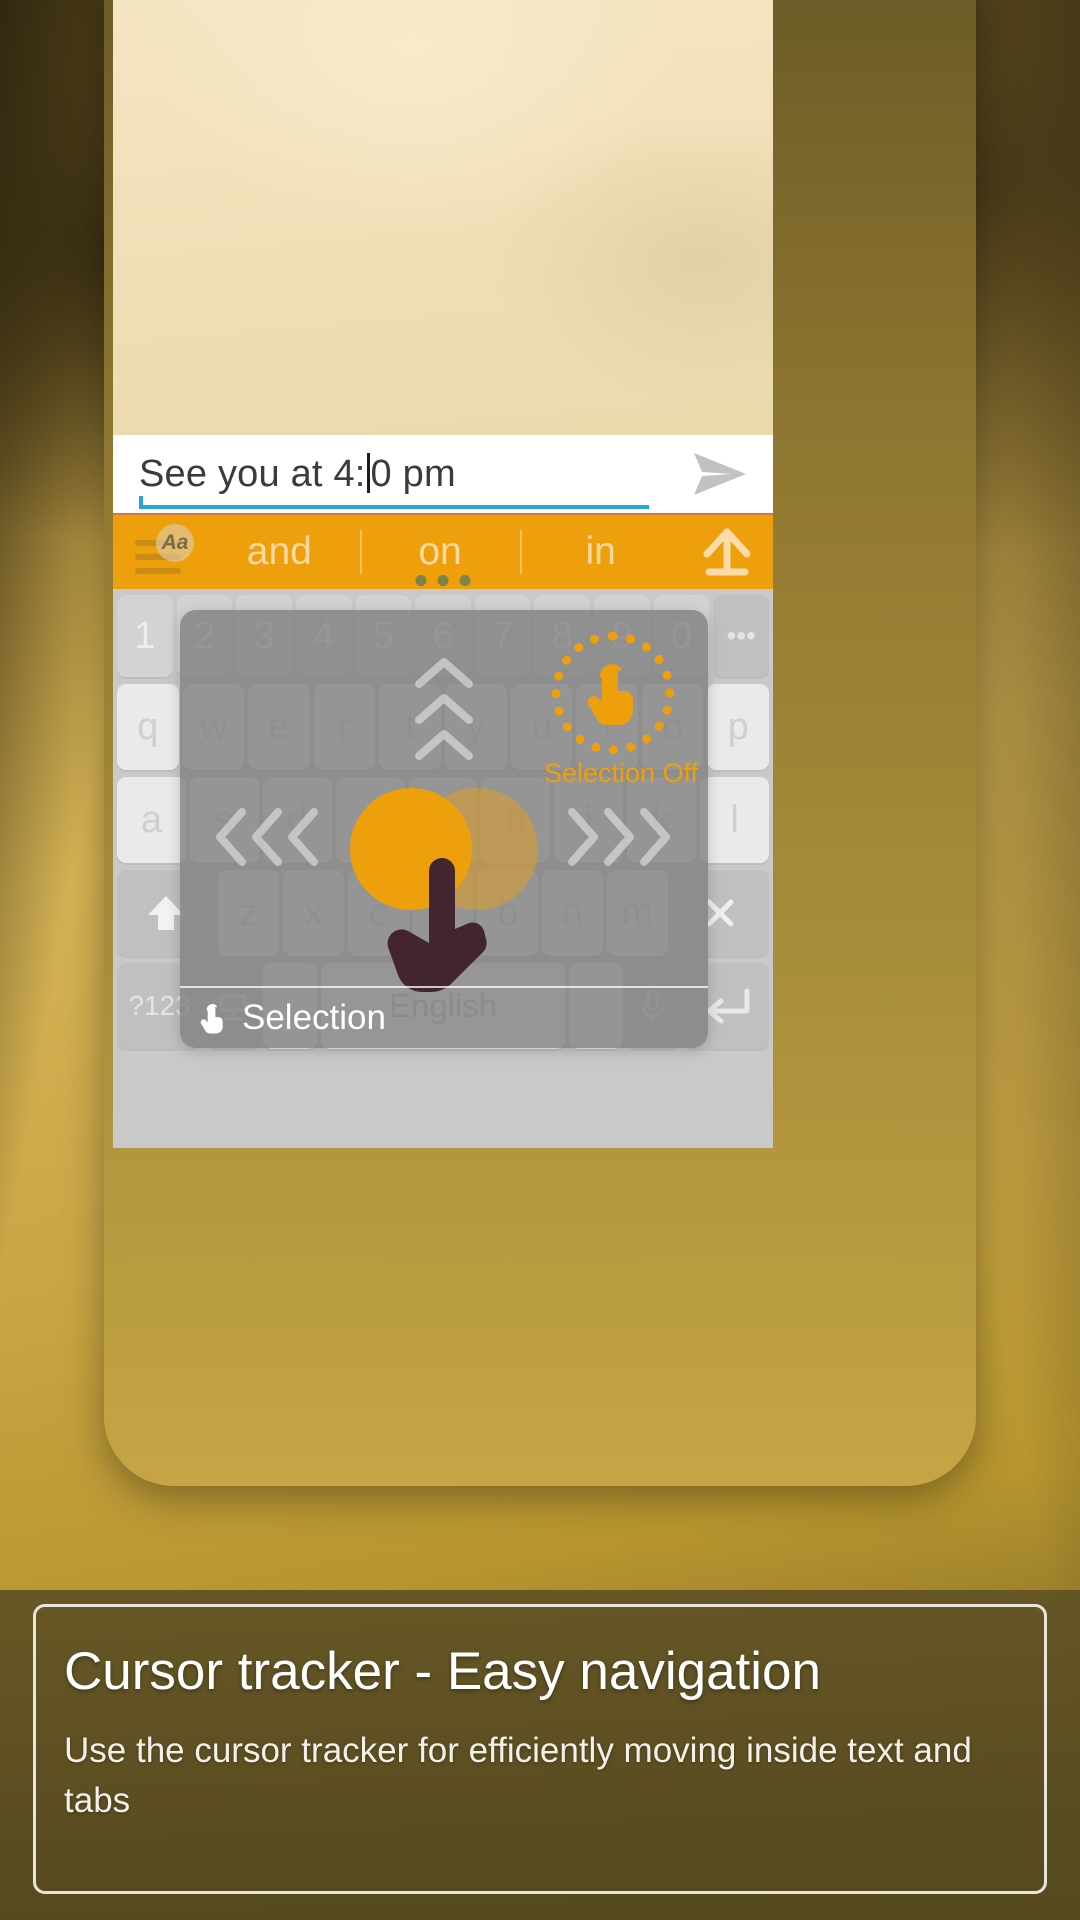 This screenshot has height=1920, width=1080. Describe the element at coordinates (443, 580) in the screenshot. I see `suggestion-page-dots` at that location.